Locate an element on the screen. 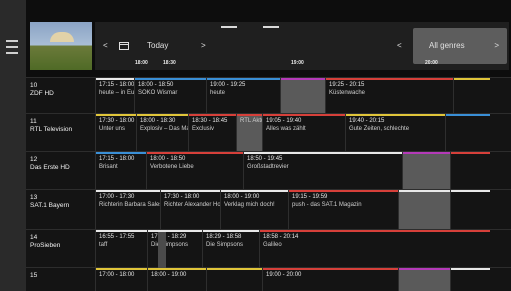  program-cell: 19:25 - 20:15 Küstenwache is located at coordinates (389, 96).